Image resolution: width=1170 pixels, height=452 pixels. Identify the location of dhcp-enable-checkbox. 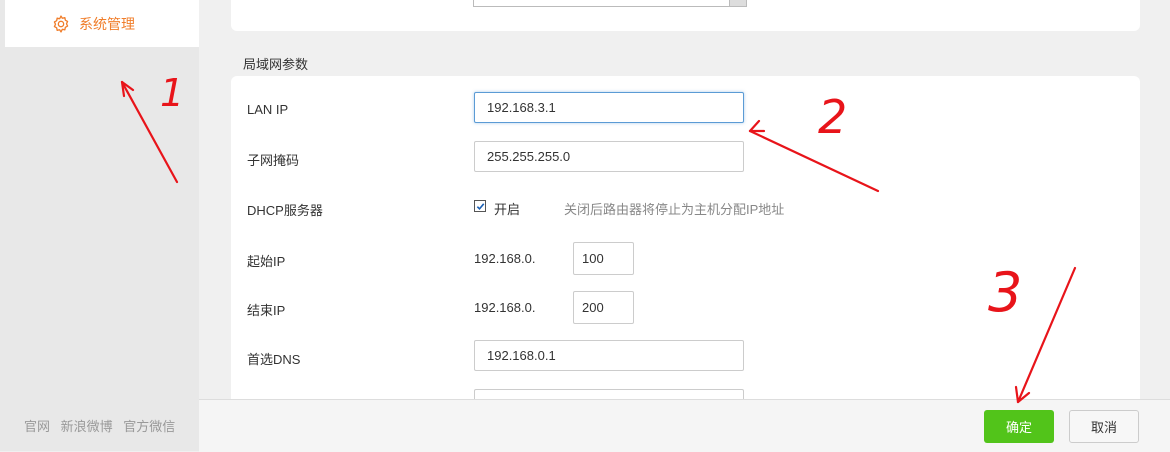
(480, 206).